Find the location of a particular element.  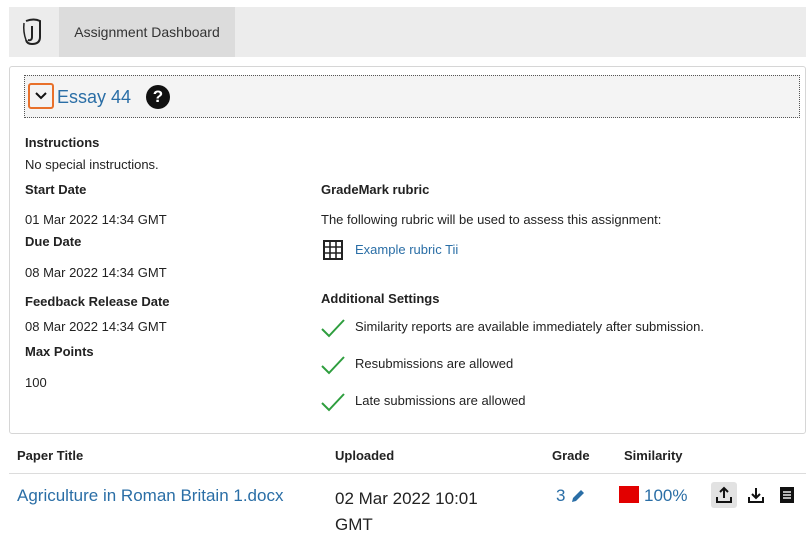

similarity-score-link: 100% is located at coordinates (665, 496).